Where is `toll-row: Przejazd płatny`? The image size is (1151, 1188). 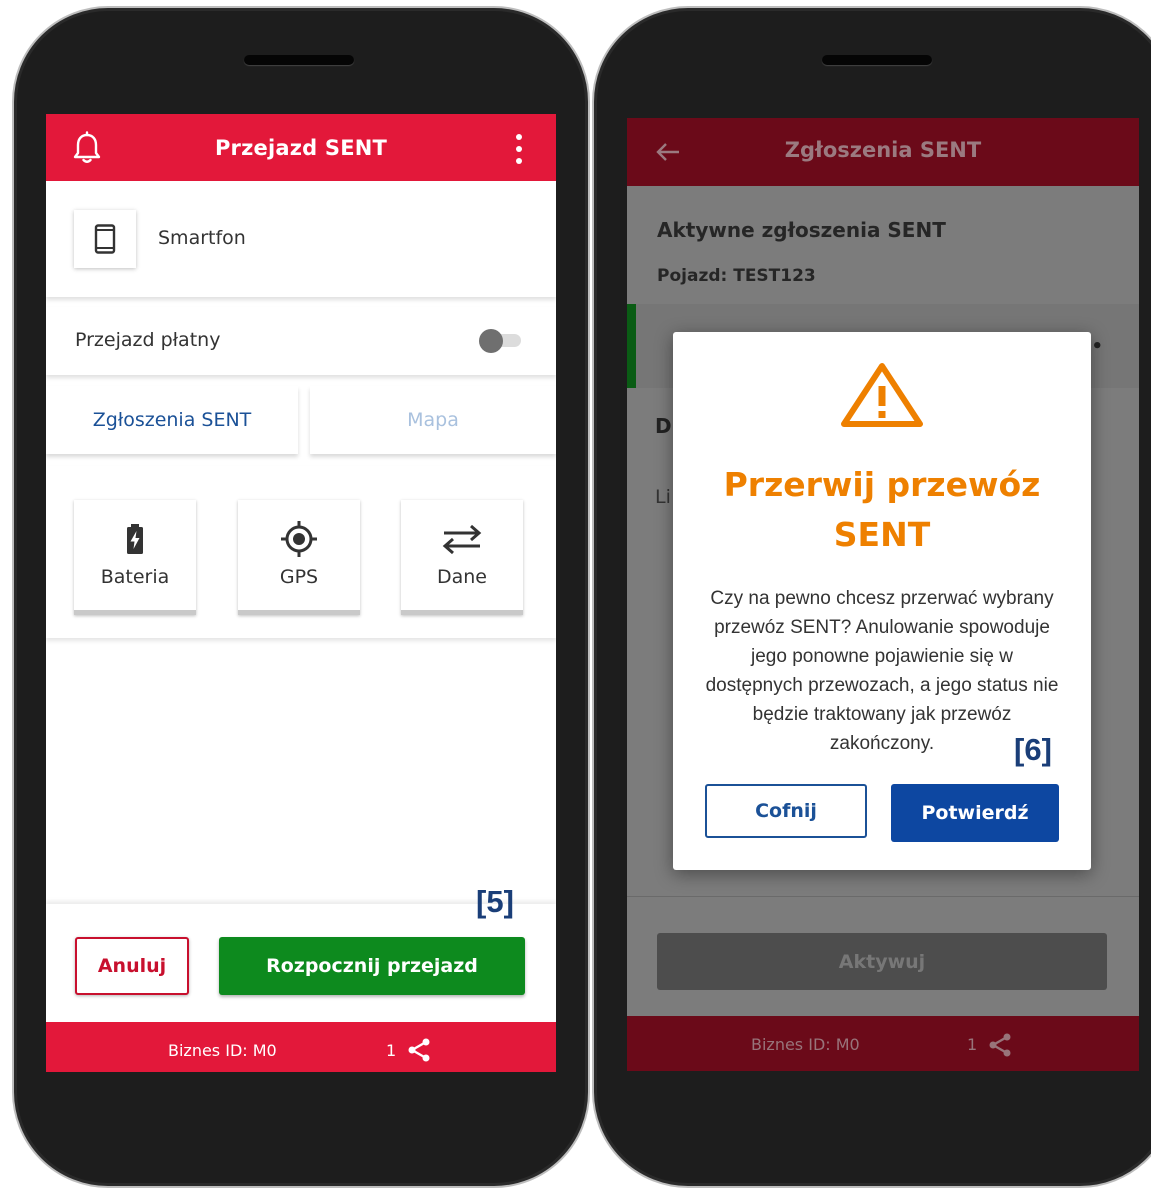
toll-row: Przejazd płatny is located at coordinates (301, 341).